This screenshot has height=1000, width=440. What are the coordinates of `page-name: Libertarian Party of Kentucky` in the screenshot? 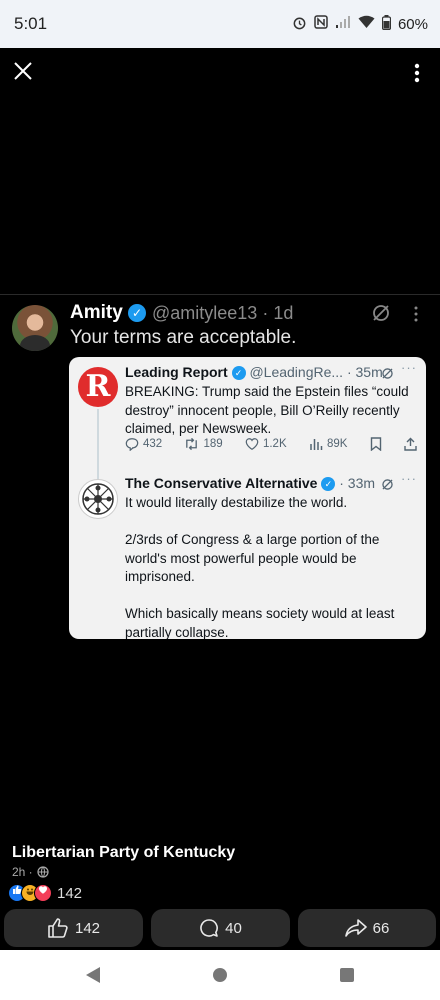 It's located at (123, 853).